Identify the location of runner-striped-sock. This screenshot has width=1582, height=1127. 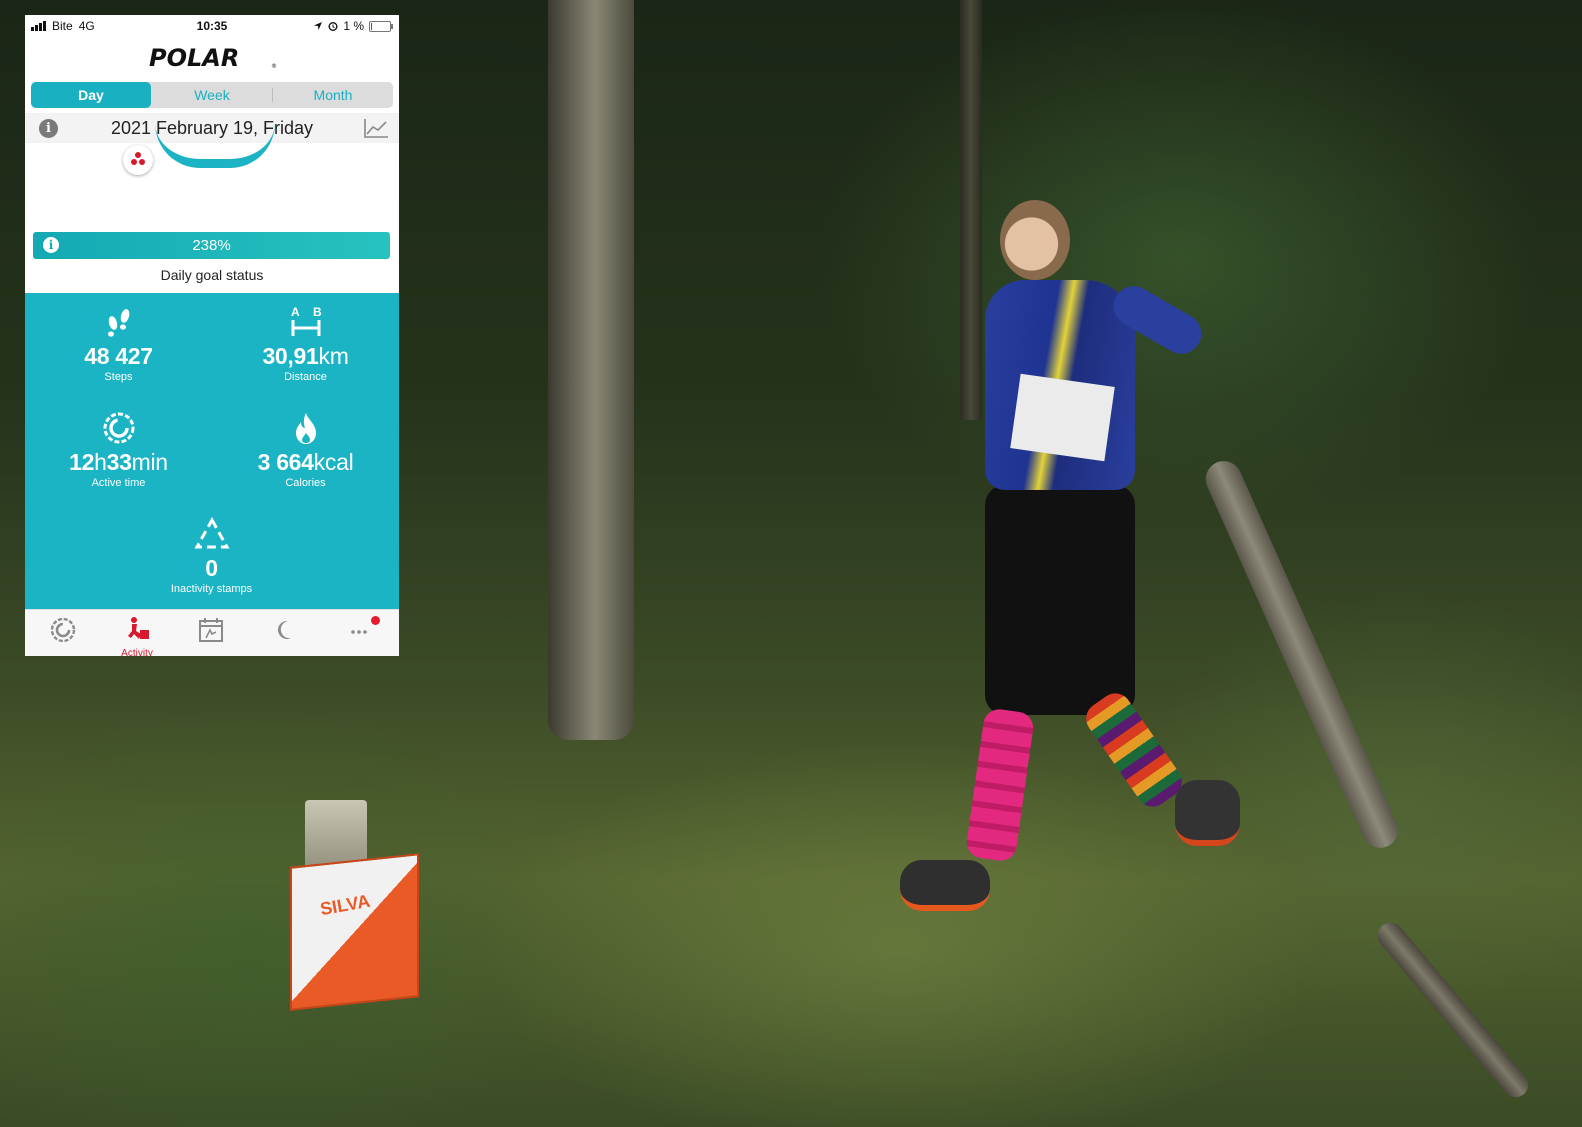
(1134, 750).